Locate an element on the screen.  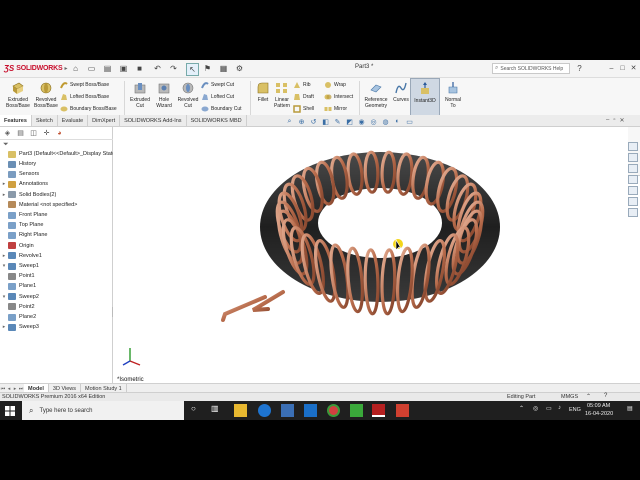
rib-button: Rib is located at coordinates (302, 84).